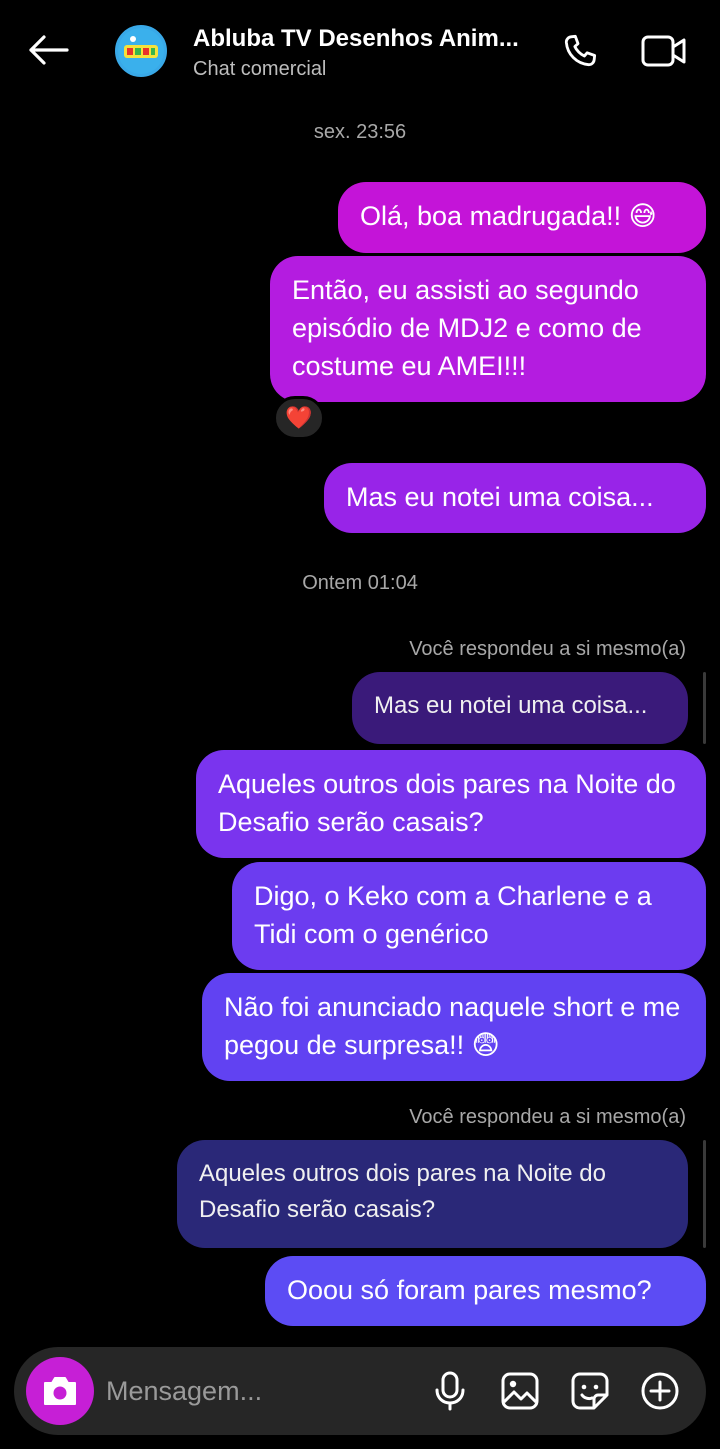  I want to click on image-icon, so click(520, 1391).